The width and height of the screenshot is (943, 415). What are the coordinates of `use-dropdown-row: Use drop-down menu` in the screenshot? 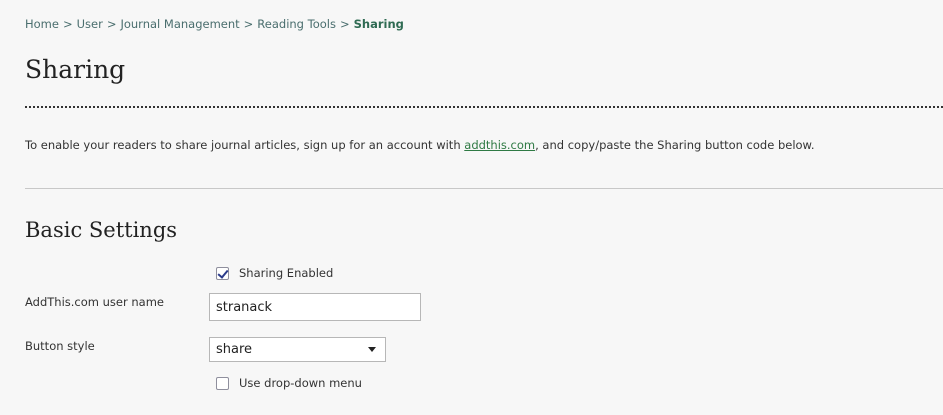 It's located at (289, 383).